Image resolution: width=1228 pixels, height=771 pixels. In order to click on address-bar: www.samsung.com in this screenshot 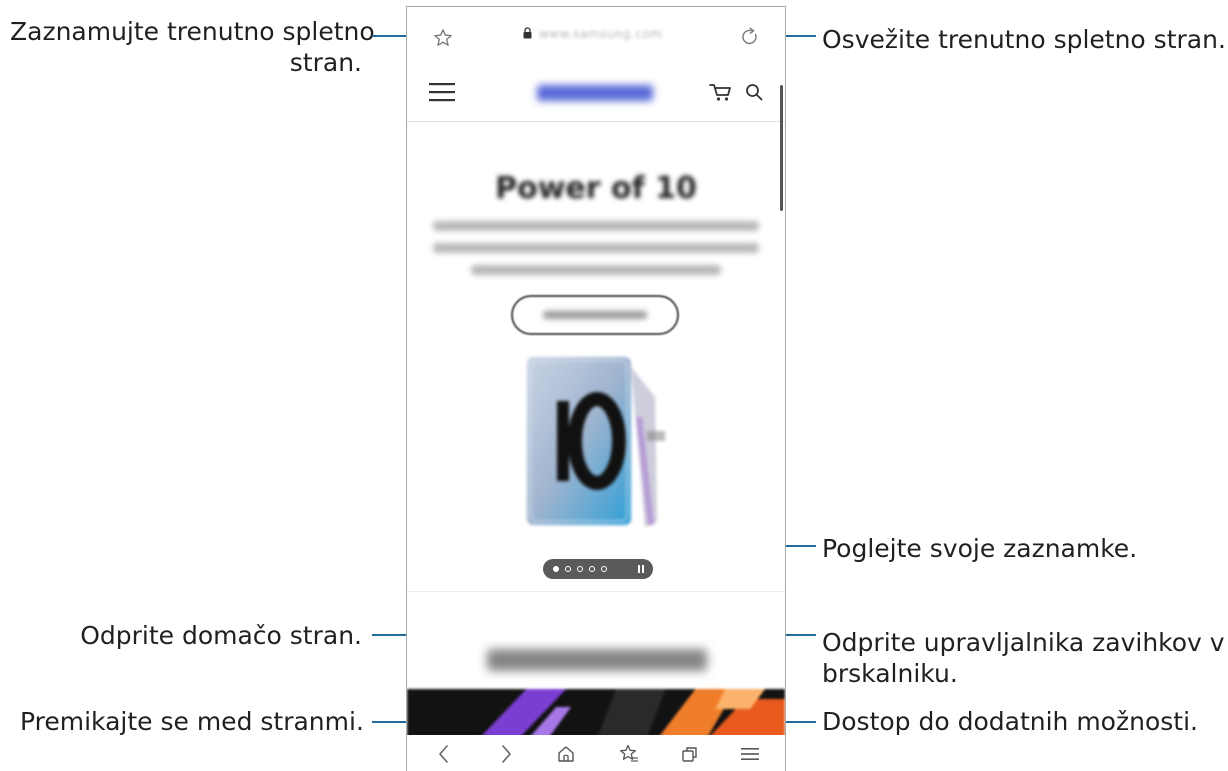, I will do `click(596, 35)`.